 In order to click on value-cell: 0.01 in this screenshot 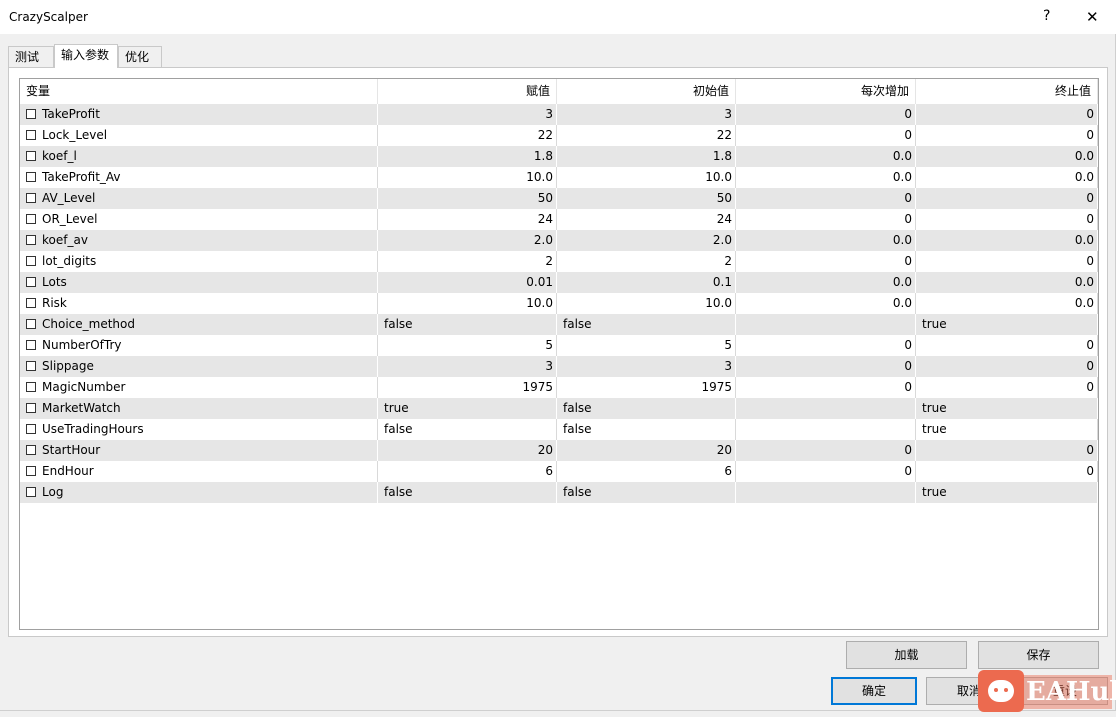, I will do `click(467, 282)`.